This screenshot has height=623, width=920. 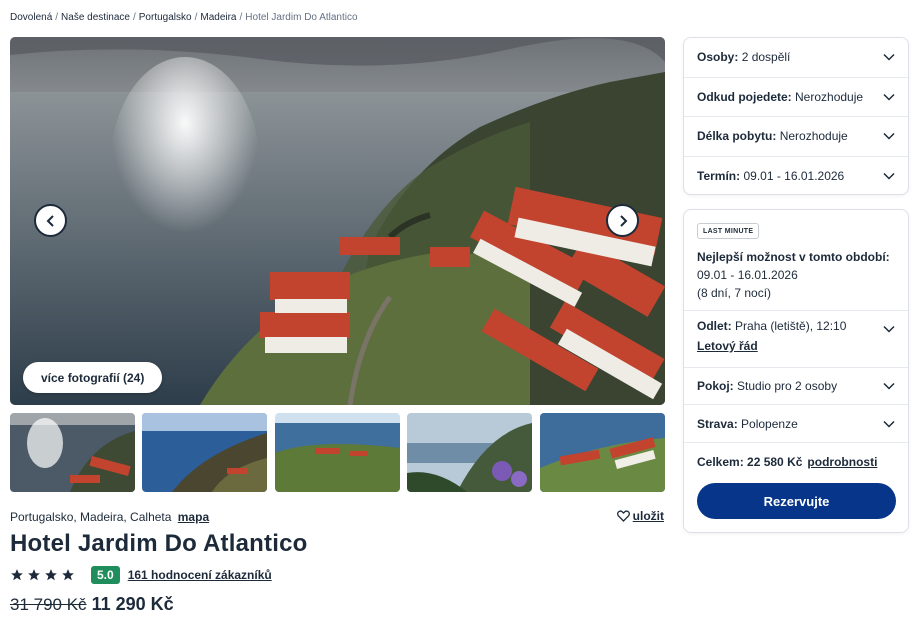 What do you see at coordinates (787, 385) in the screenshot?
I see `room-value: Studio pro 2 osoby` at bounding box center [787, 385].